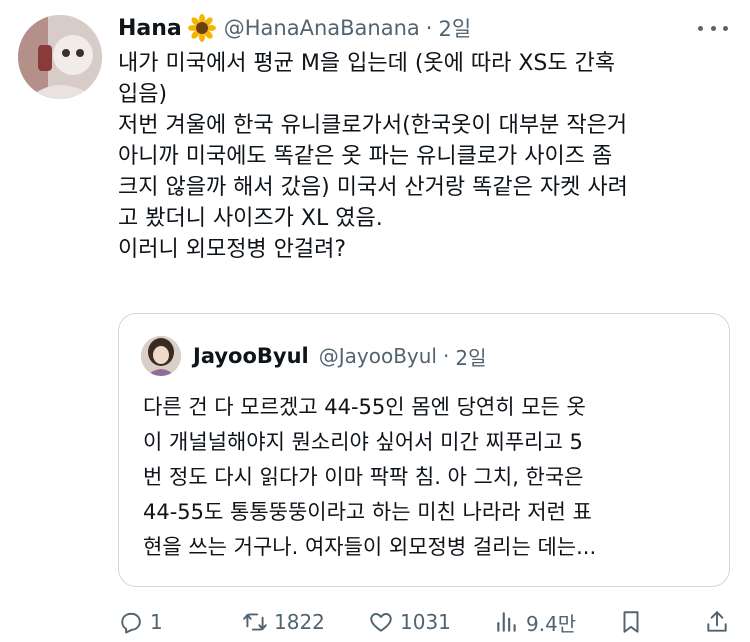 The image size is (750, 642). Describe the element at coordinates (506, 622) in the screenshot. I see `views-chart-icon` at that location.